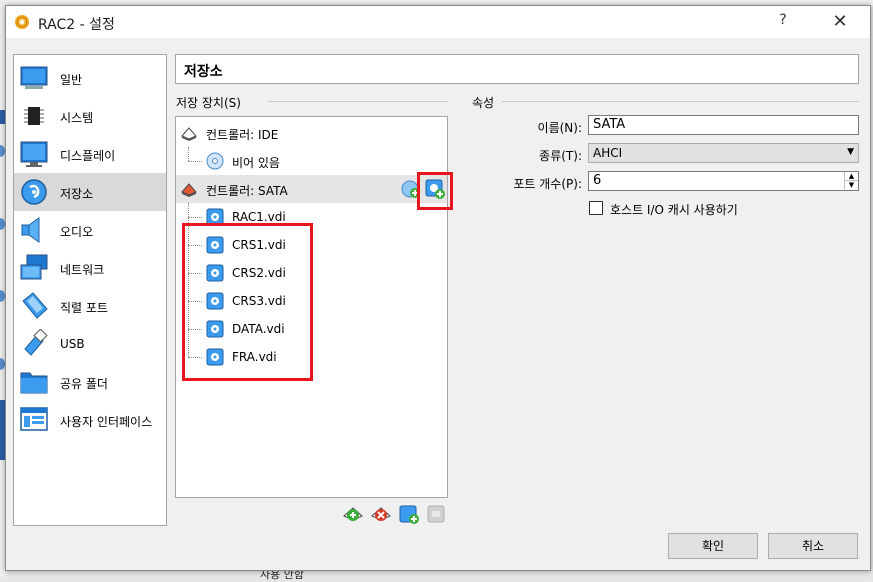 The image size is (873, 582). I want to click on ide-controller-icon, so click(189, 134).